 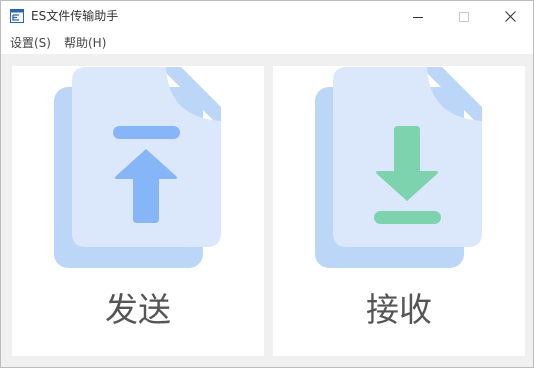 I want to click on window-title: ES文件传输助手, so click(x=75, y=16).